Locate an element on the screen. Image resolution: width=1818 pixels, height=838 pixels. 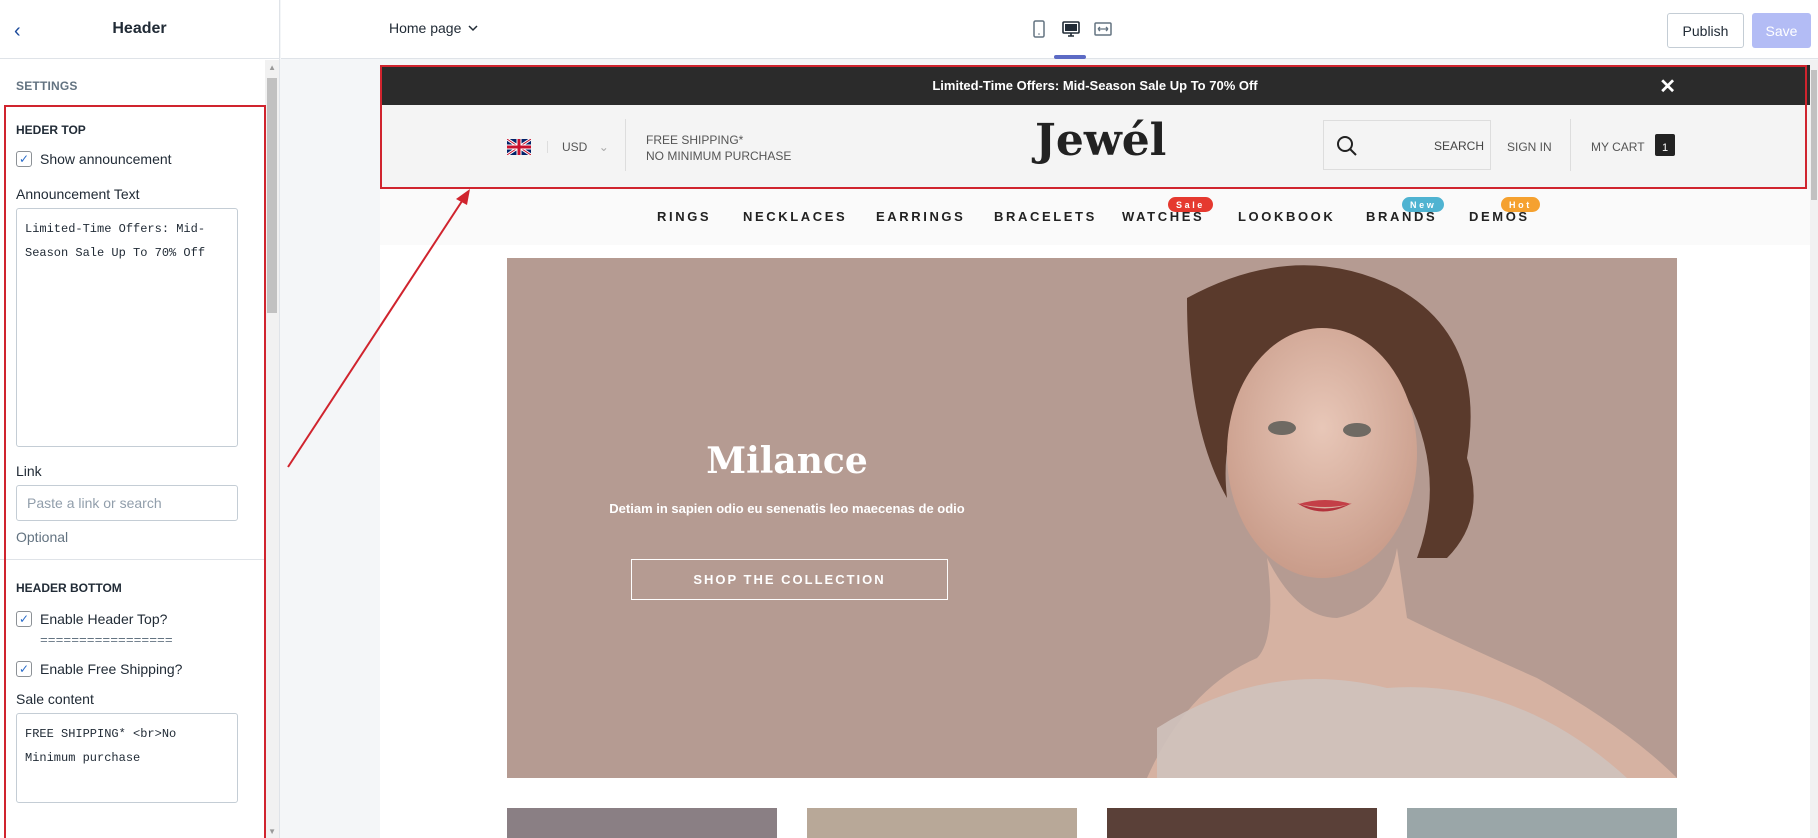
nav-item-bracelets: BRACELETS is located at coordinates (1045, 216).